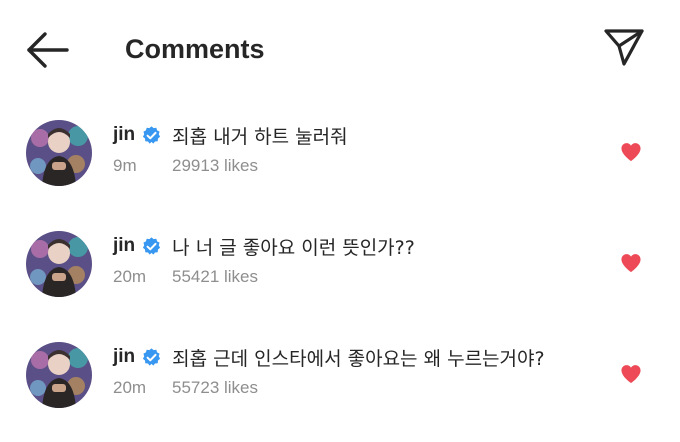  I want to click on arrow-left-icon, so click(48, 50).